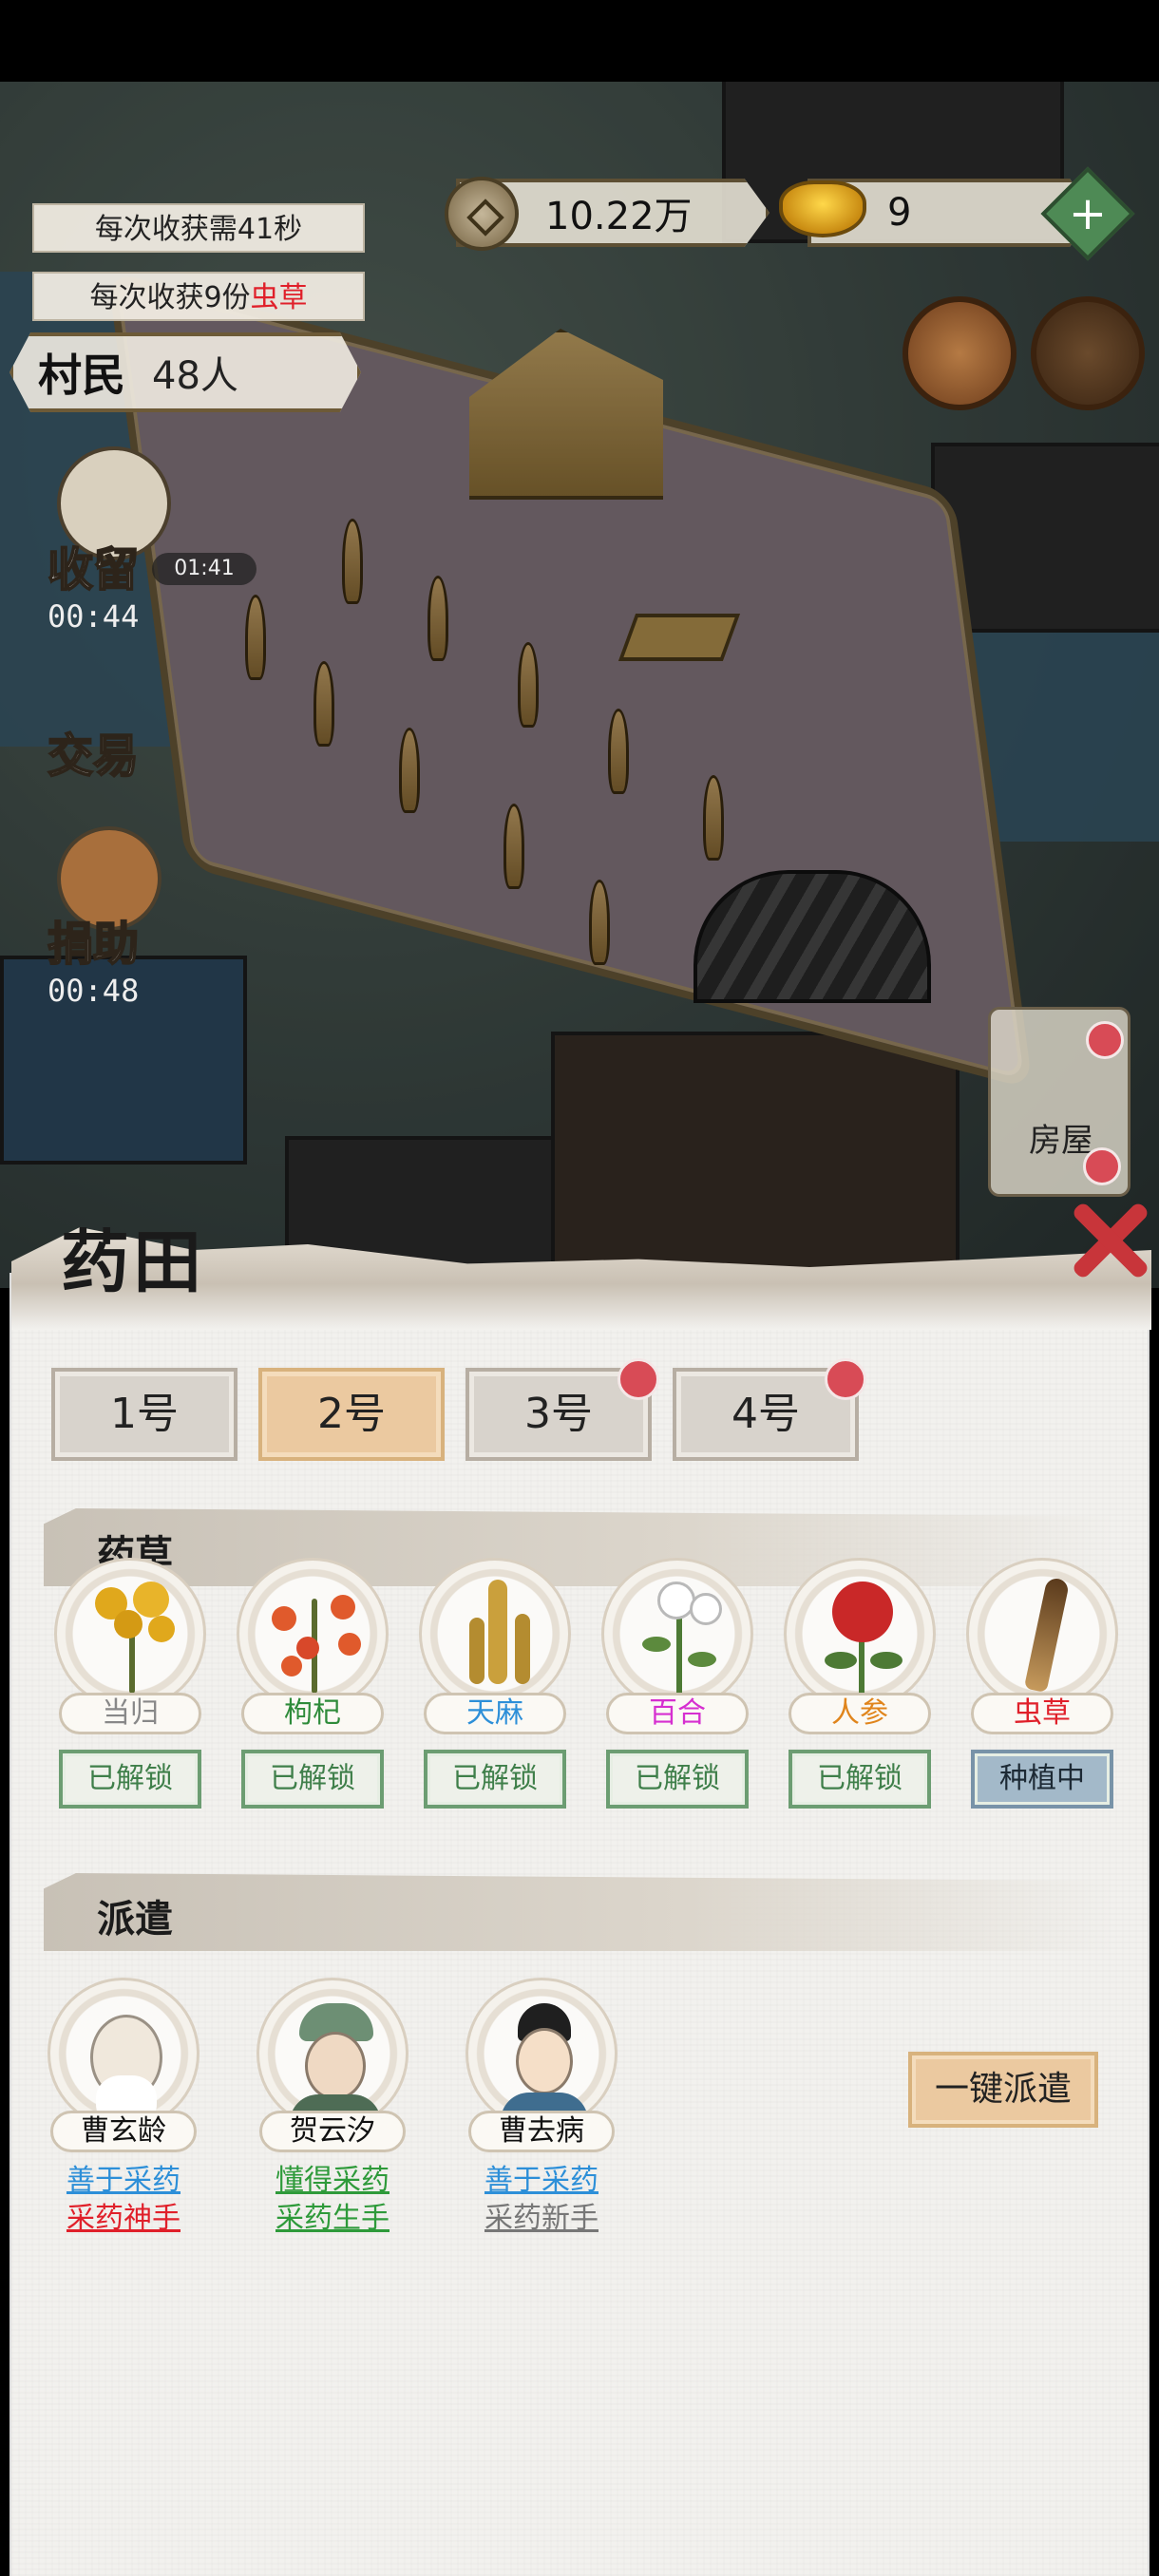 The image size is (1159, 2576). I want to click on elder-portrait, so click(124, 2054).